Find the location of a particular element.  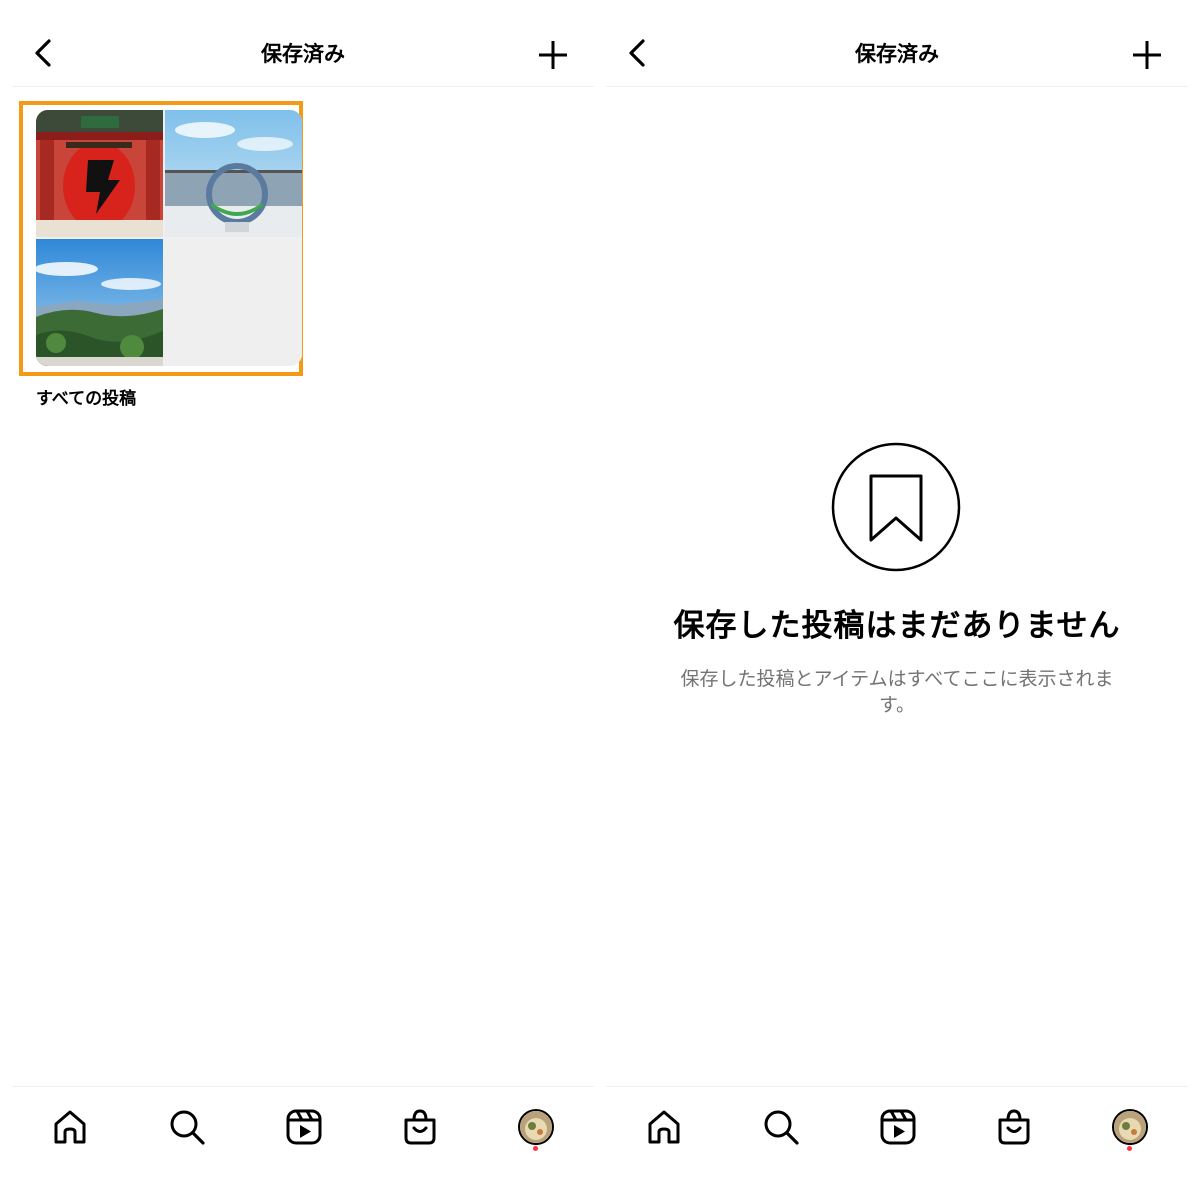

collection-title: すべての投稿 is located at coordinates (86, 399).